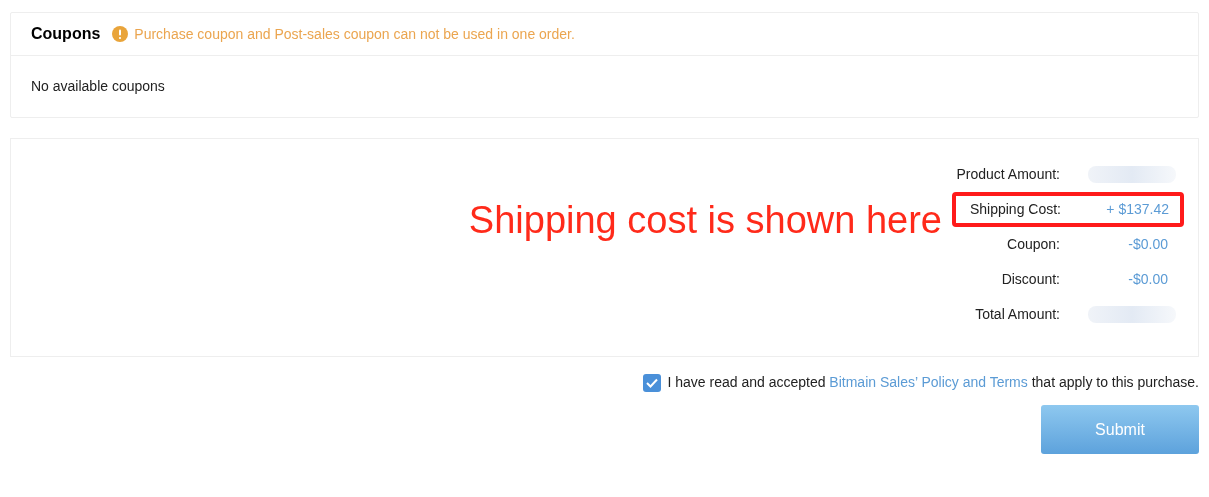 Image resolution: width=1209 pixels, height=497 pixels. What do you see at coordinates (1030, 279) in the screenshot?
I see `summary-label: Discount:` at bounding box center [1030, 279].